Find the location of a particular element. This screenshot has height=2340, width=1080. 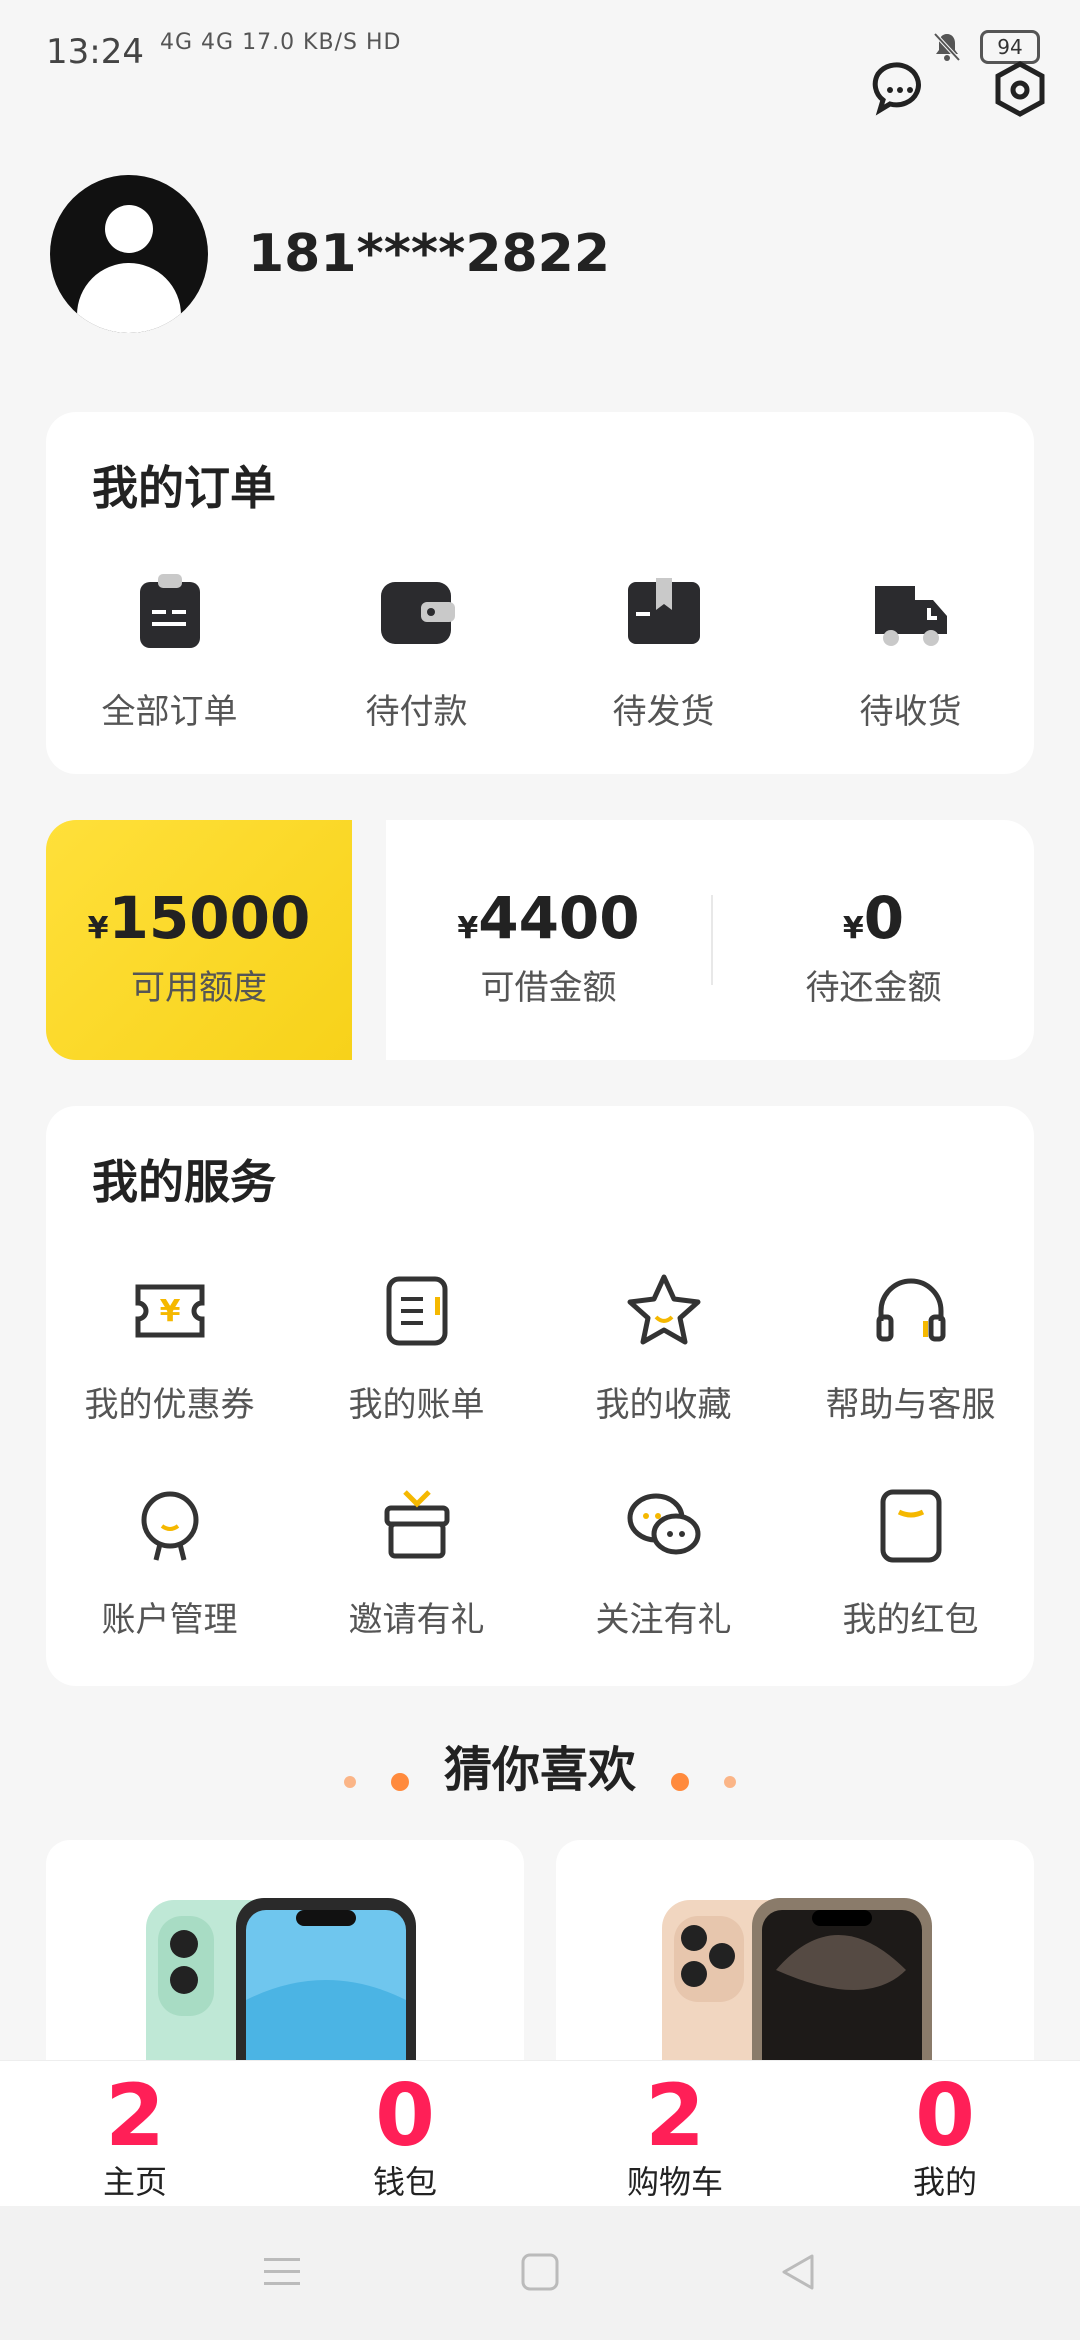

bottom-tabbar: 2 主页 0 钱包 2 购物车 0 我的 is located at coordinates (540, 2133).